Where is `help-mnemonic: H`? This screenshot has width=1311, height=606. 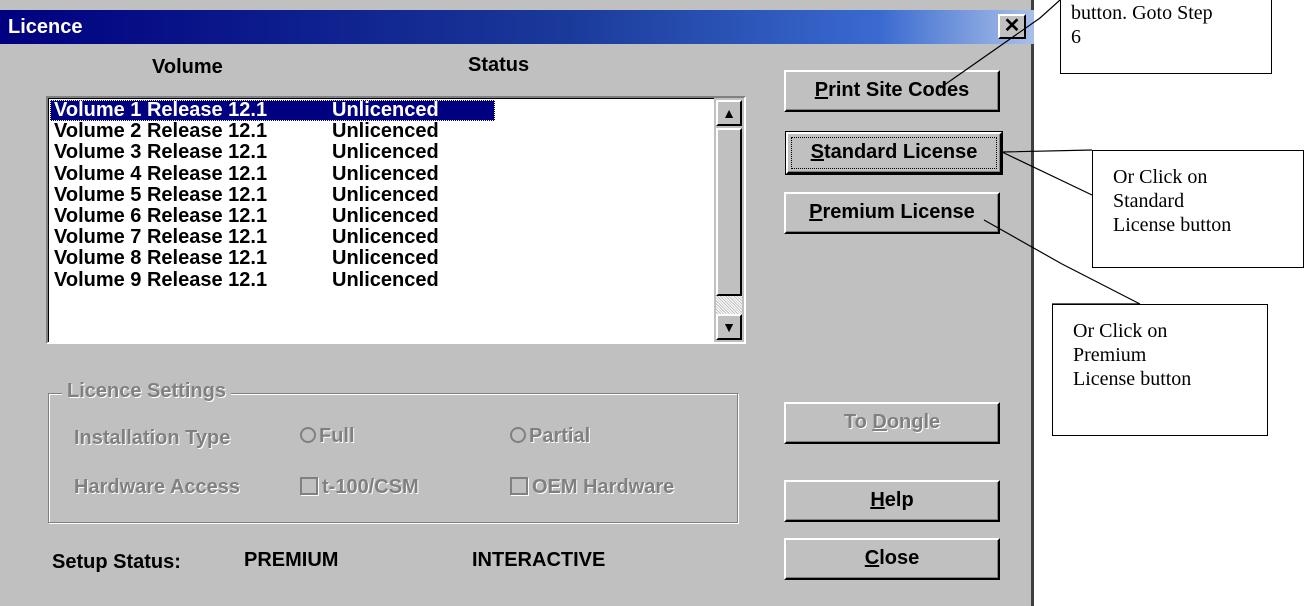 help-mnemonic: H is located at coordinates (877, 500).